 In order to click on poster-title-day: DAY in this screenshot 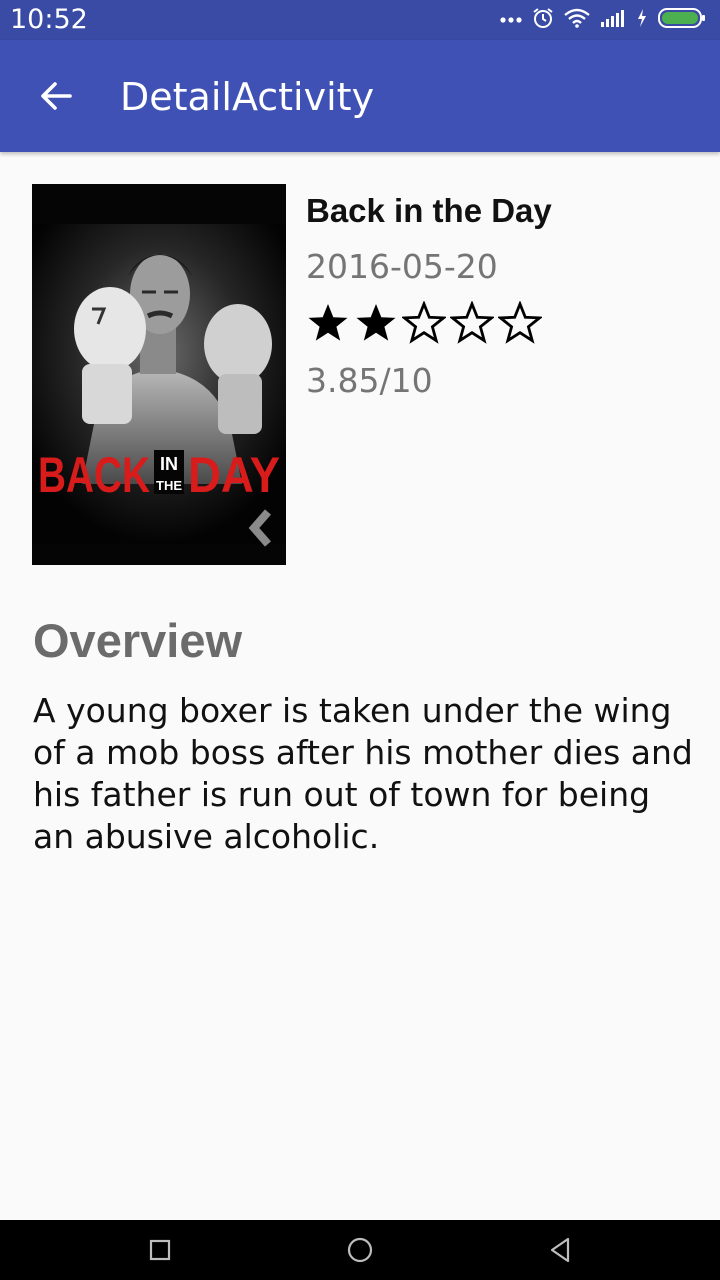, I will do `click(234, 475)`.